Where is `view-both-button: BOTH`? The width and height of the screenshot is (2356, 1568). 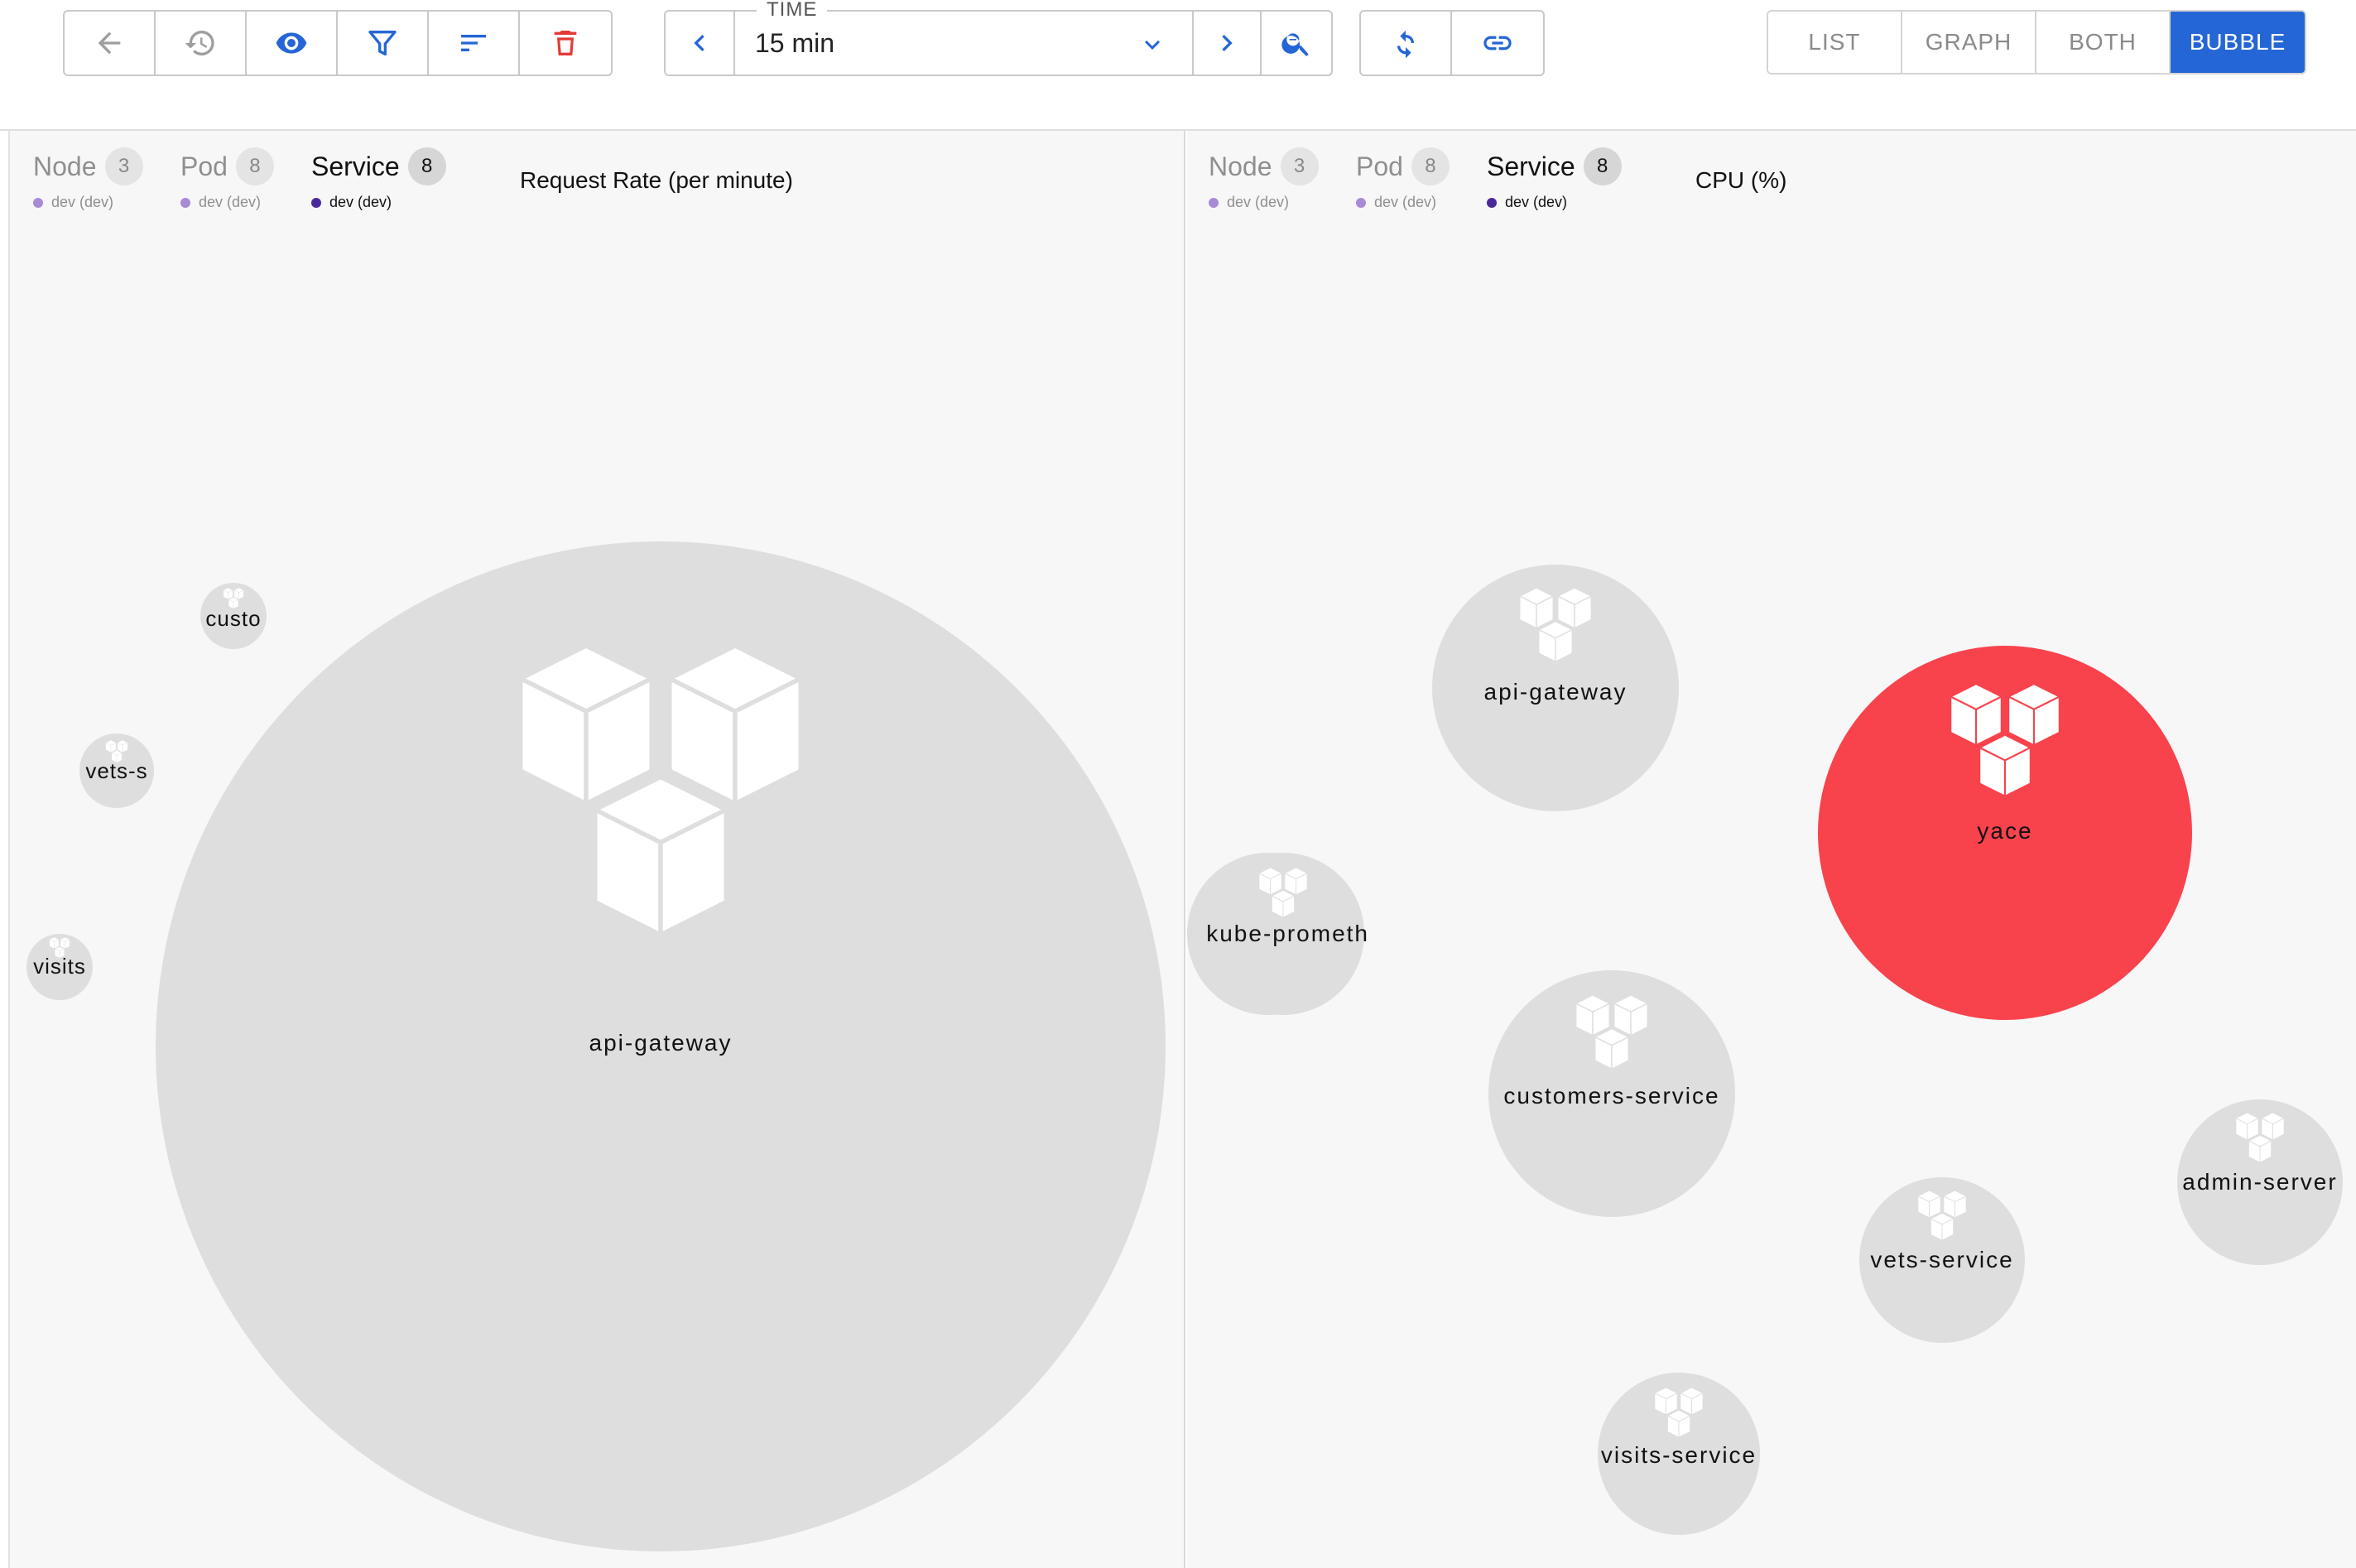
view-both-button: BOTH is located at coordinates (2103, 42).